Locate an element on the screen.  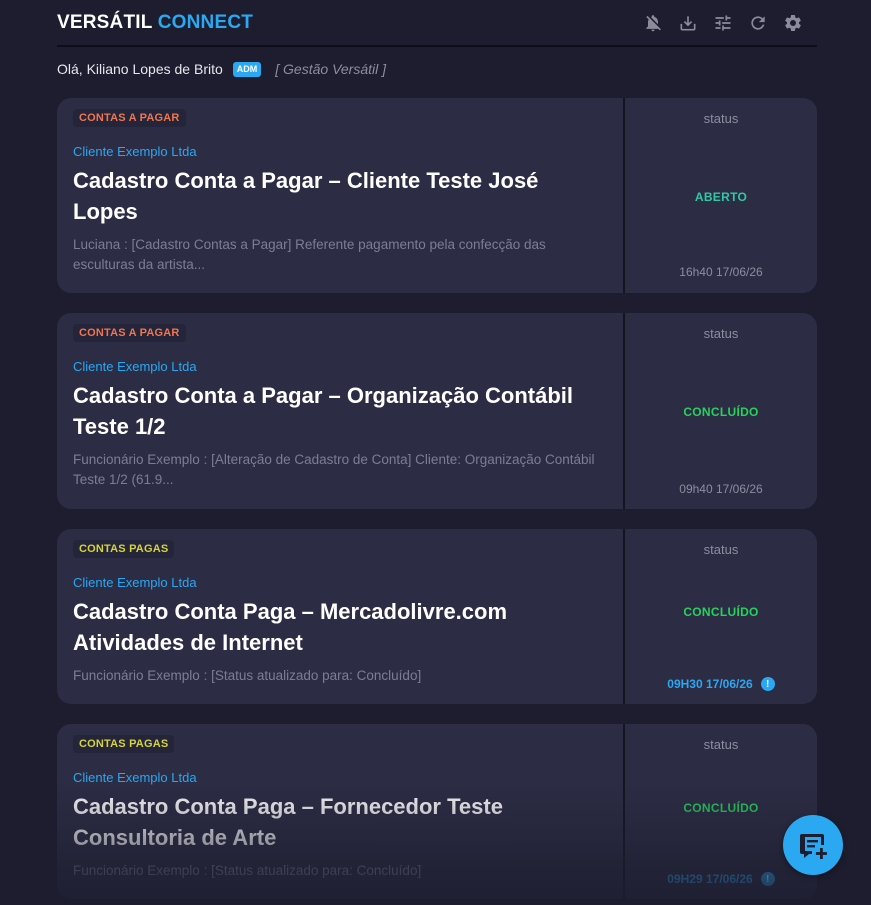
role-badge: ADM is located at coordinates (247, 69).